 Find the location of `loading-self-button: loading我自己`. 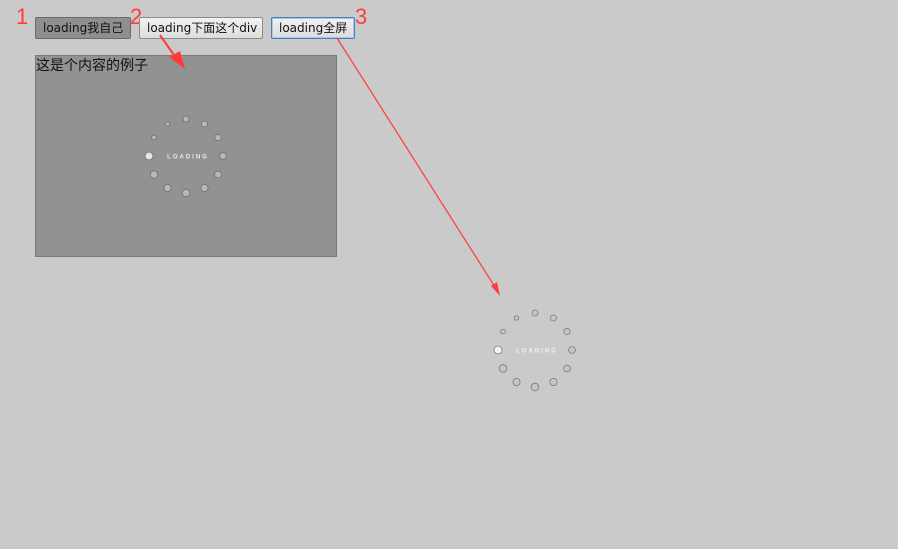

loading-self-button: loading我自己 is located at coordinates (83, 28).